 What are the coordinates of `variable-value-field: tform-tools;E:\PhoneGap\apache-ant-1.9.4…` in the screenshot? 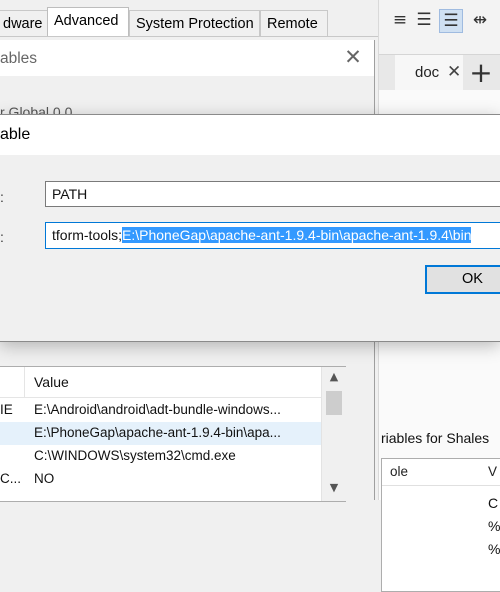 It's located at (272, 235).